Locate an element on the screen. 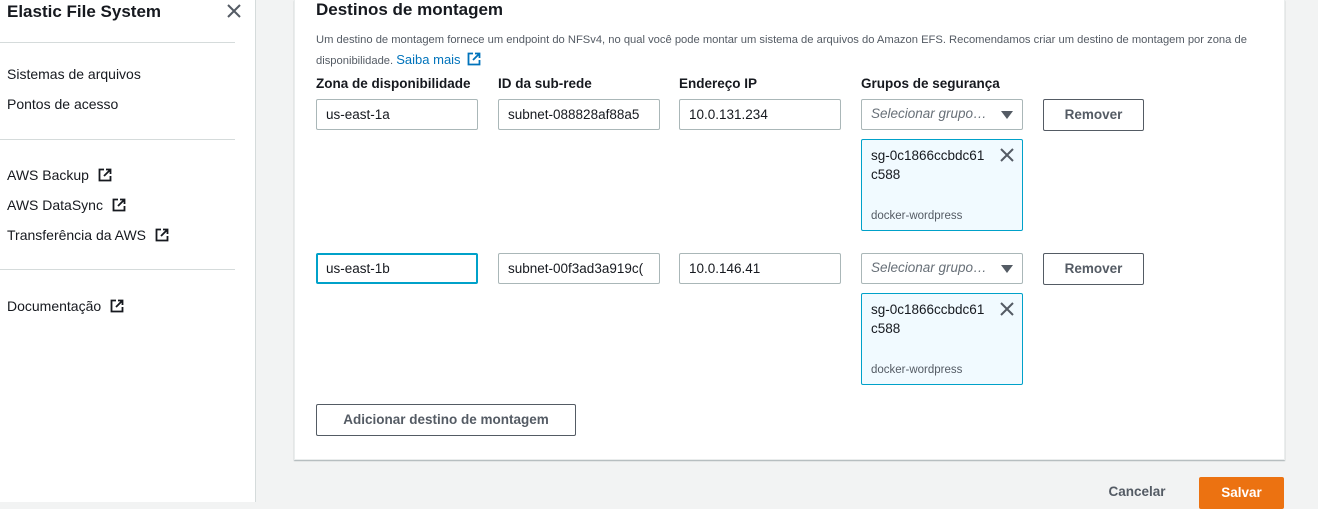 Image resolution: width=1318 pixels, height=509 pixels. sidebar-item-aws-transfer: Transferência da AWS is located at coordinates (88, 235).